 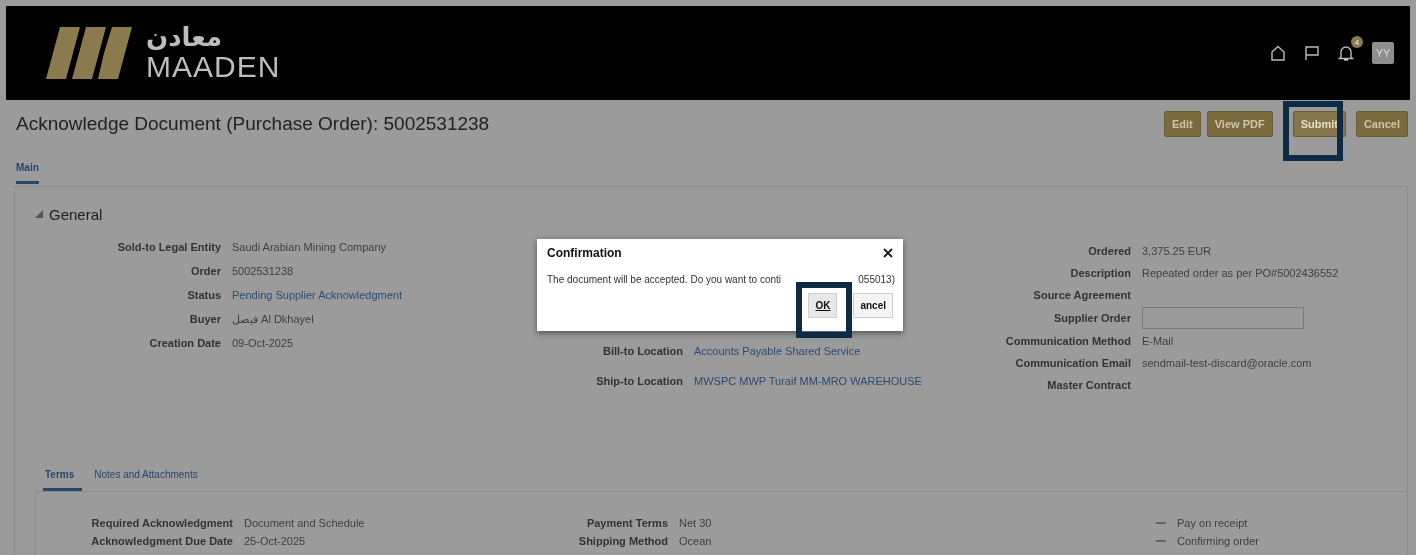 I want to click on dialog-button: ancel, so click(x=873, y=305).